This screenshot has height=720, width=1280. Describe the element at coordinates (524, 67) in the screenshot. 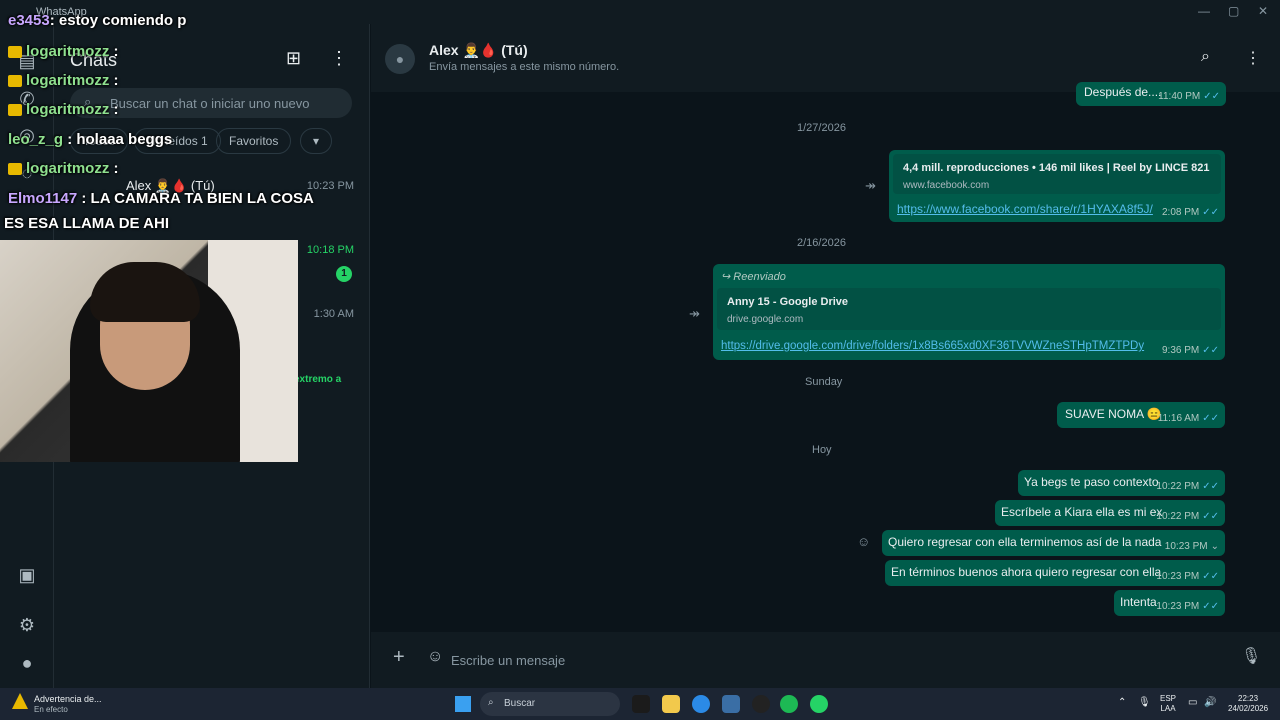

I see `contact-subtitle: Envía mensajes a este mismo número.` at that location.